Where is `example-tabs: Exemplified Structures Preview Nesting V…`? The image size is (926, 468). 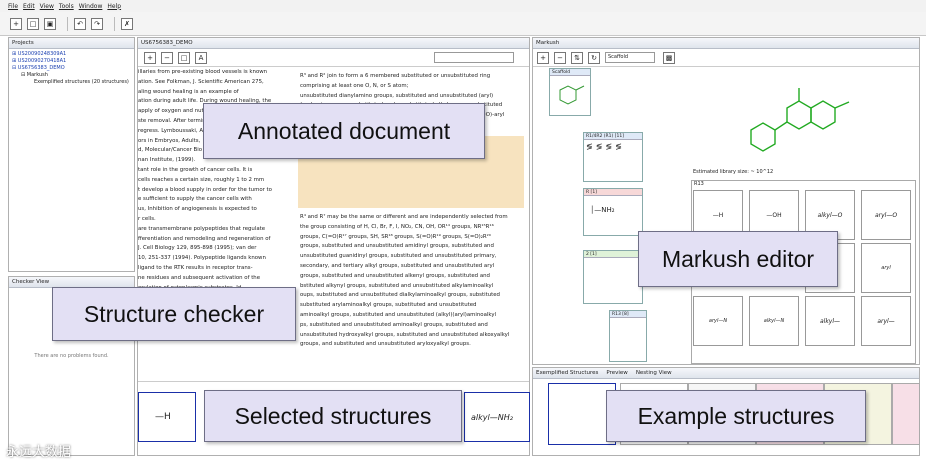 example-tabs: Exemplified Structures Preview Nesting V… is located at coordinates (726, 373).